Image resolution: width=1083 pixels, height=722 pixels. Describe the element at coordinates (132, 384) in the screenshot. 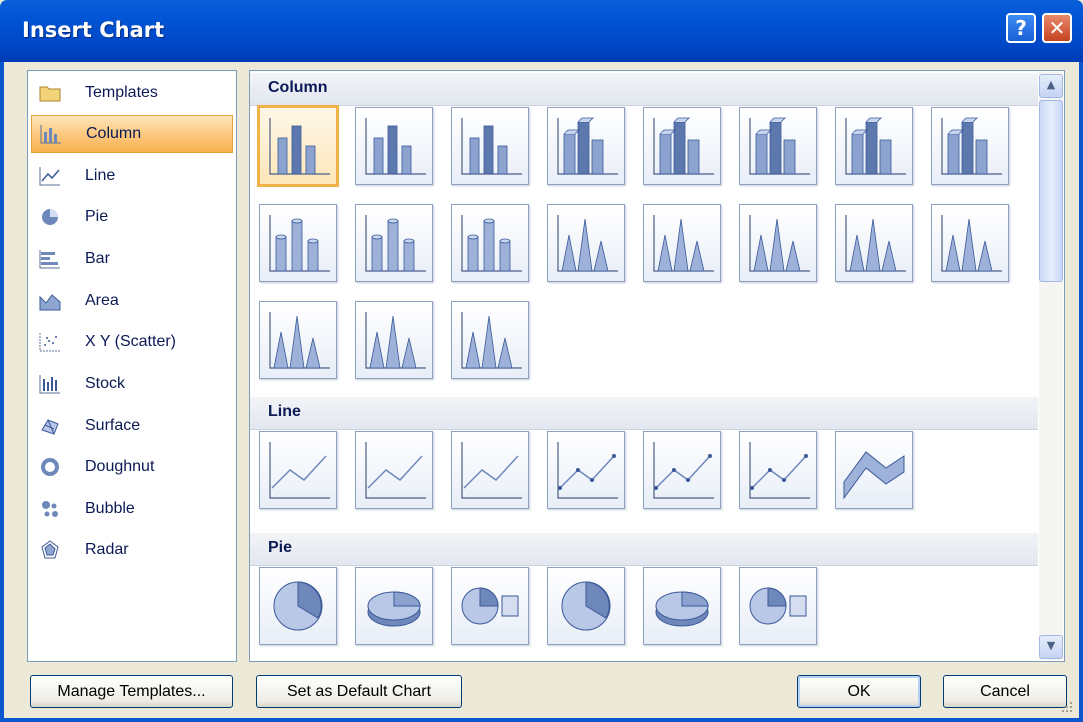

I see `category-item-stock: Stock` at that location.